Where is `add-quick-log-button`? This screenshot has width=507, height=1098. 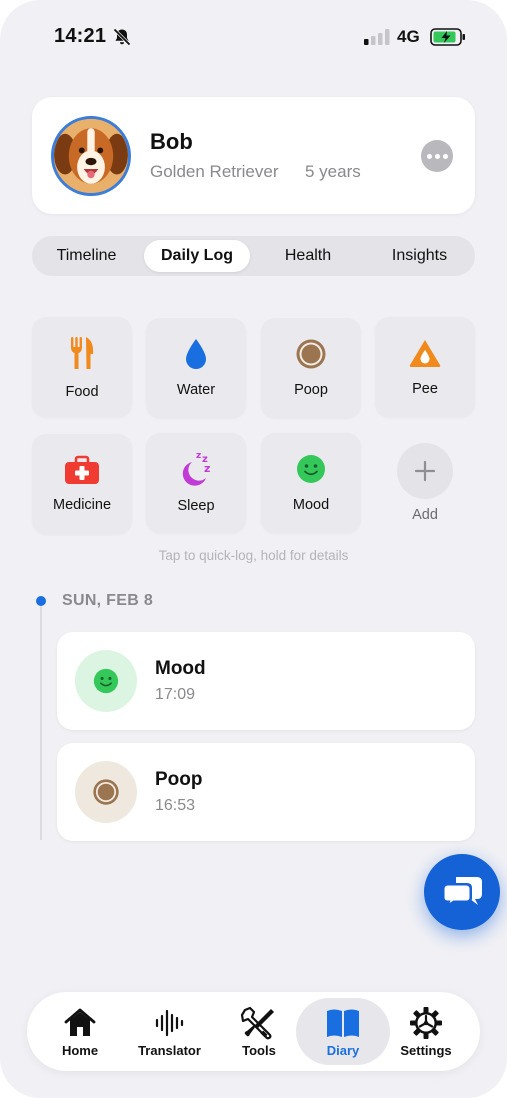 add-quick-log-button is located at coordinates (425, 471).